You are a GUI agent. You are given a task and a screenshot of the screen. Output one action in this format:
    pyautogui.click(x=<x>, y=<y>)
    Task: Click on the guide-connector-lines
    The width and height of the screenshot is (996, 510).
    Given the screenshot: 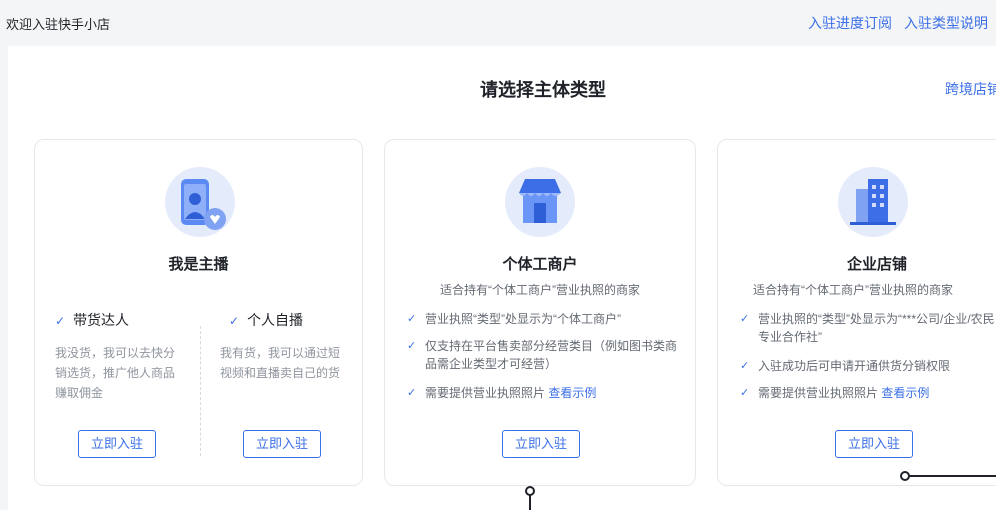 What is the action you would take?
    pyautogui.click(x=760, y=490)
    